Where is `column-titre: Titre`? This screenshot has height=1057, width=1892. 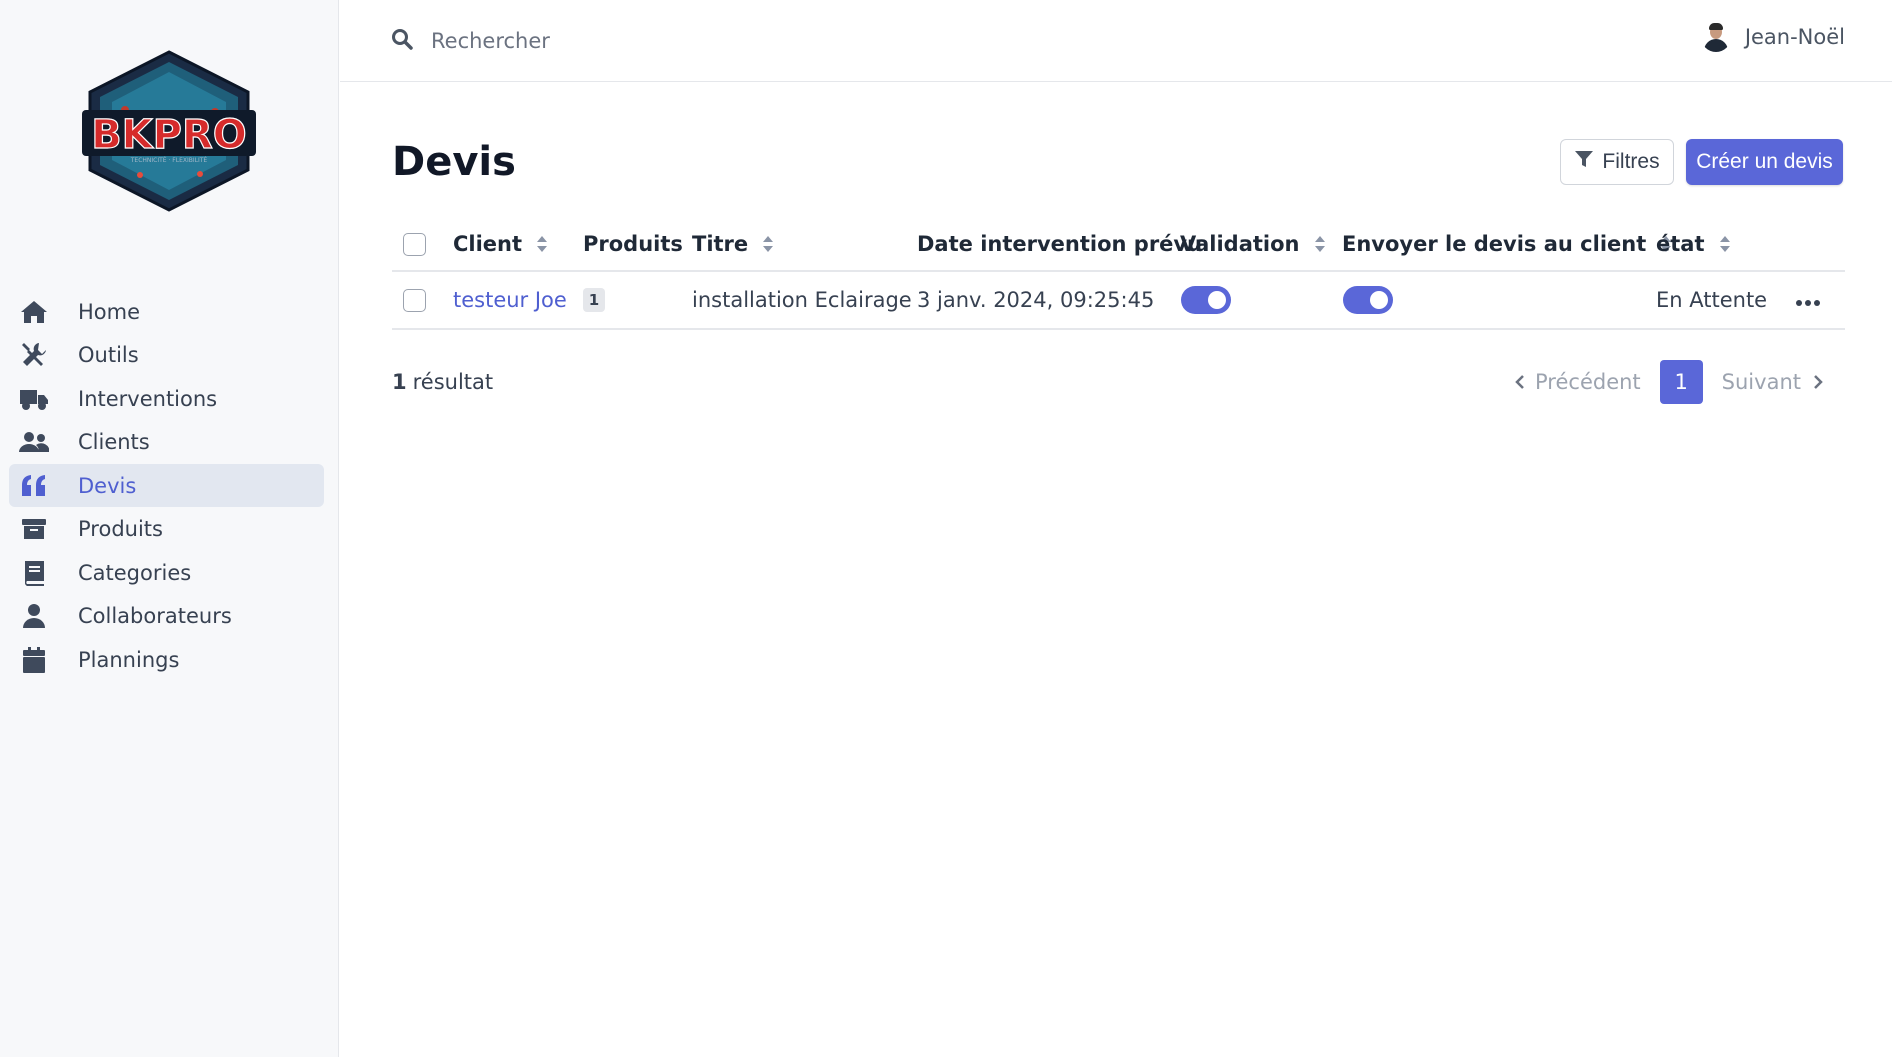
column-titre: Titre is located at coordinates (733, 244).